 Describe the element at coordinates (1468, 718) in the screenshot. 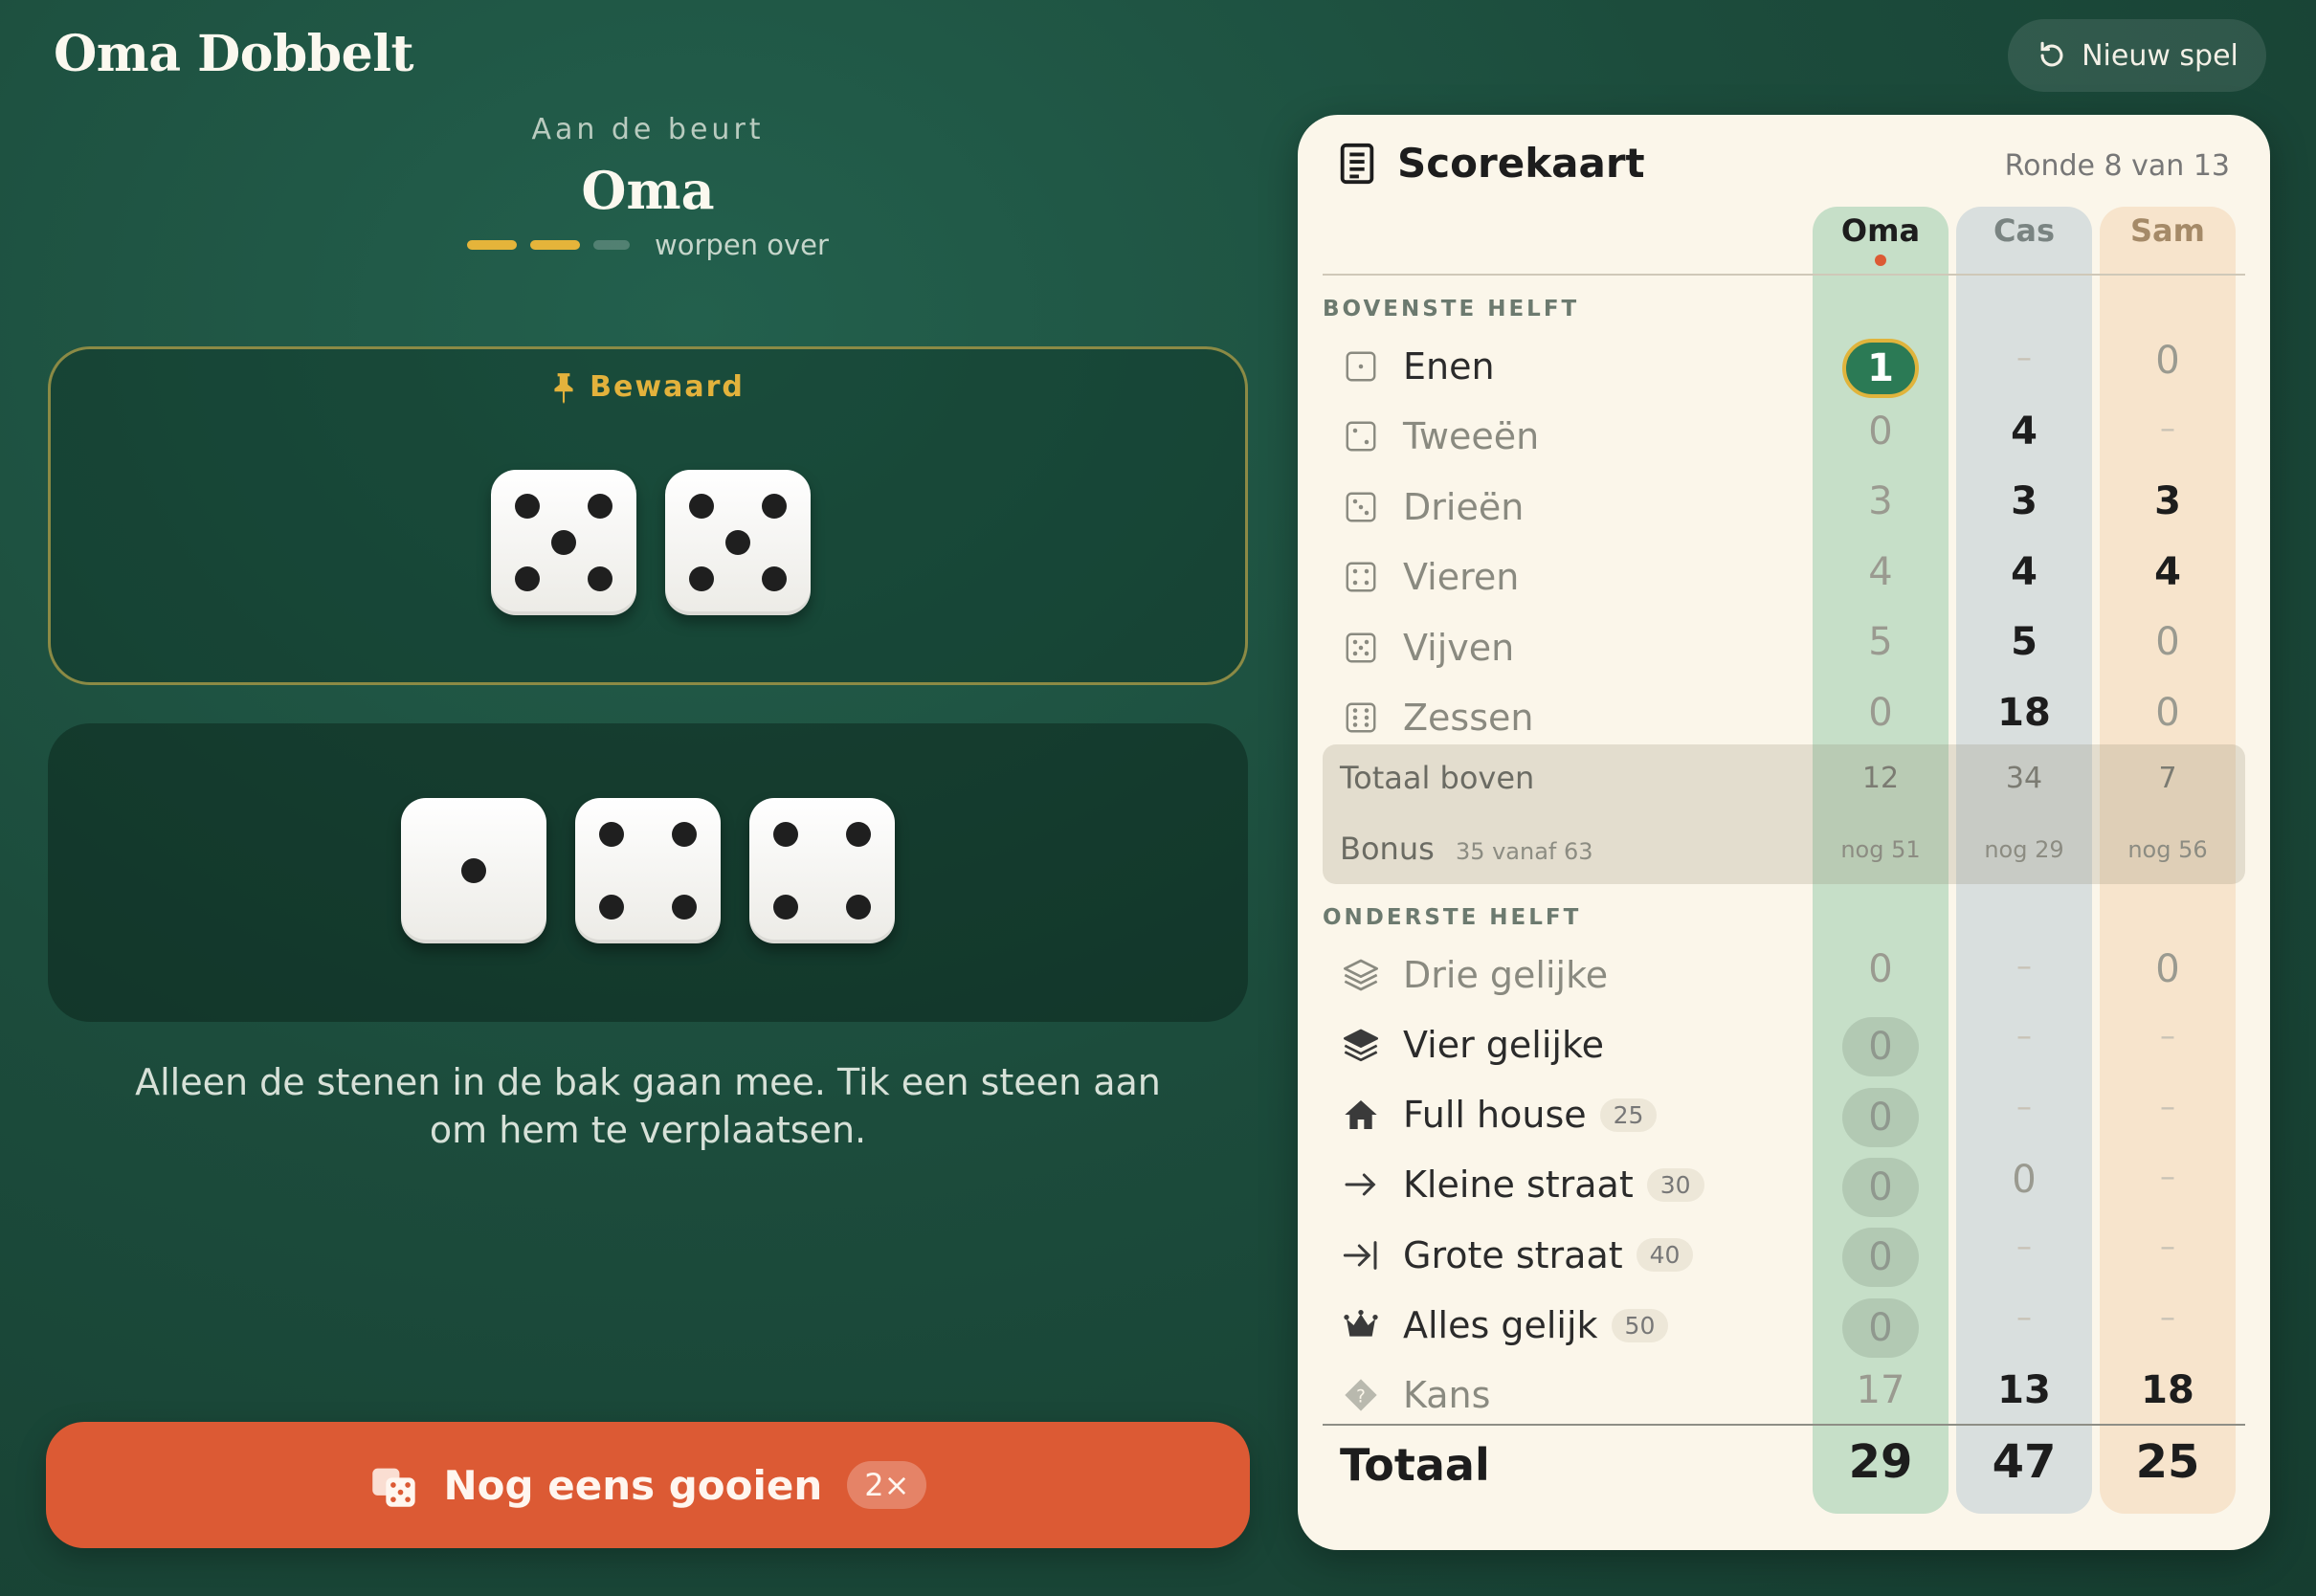

I see `category-name: Zessen` at that location.